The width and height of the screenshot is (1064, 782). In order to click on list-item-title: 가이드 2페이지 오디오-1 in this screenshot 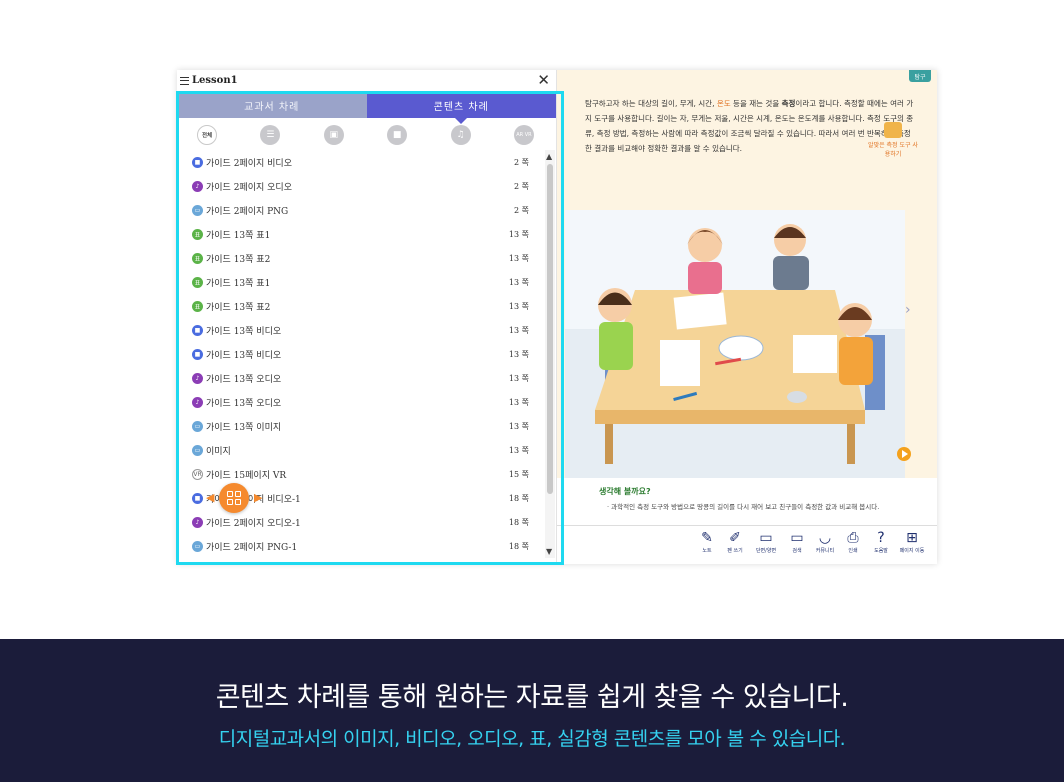, I will do `click(253, 523)`.